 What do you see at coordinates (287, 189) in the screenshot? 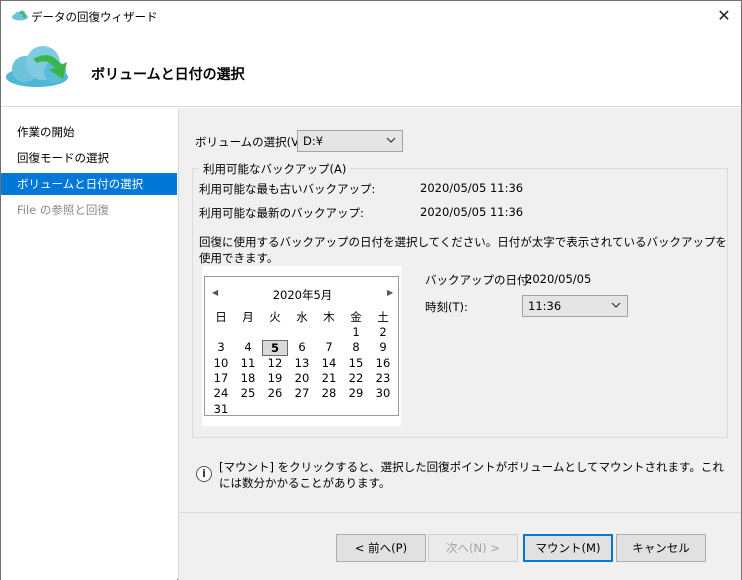
I see `oldest-backup-label: 利用可能な最も古いバックアップ:` at bounding box center [287, 189].